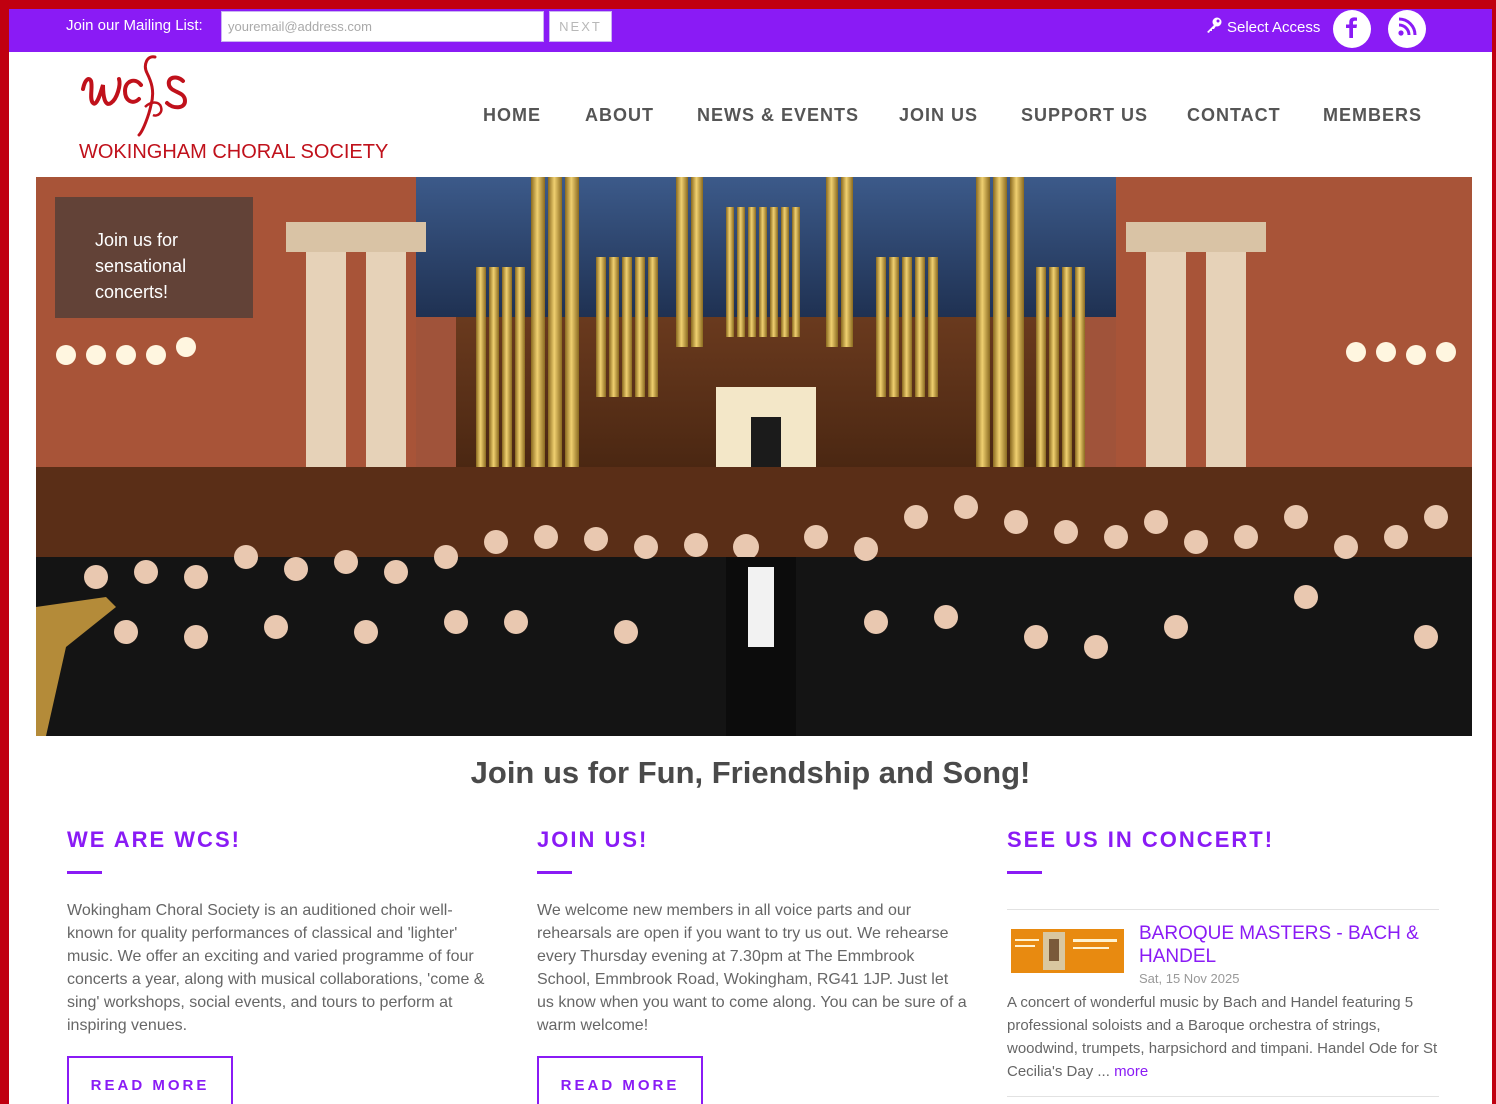  Describe the element at coordinates (1084, 115) in the screenshot. I see `nav-support-us: SUPPORT US` at that location.